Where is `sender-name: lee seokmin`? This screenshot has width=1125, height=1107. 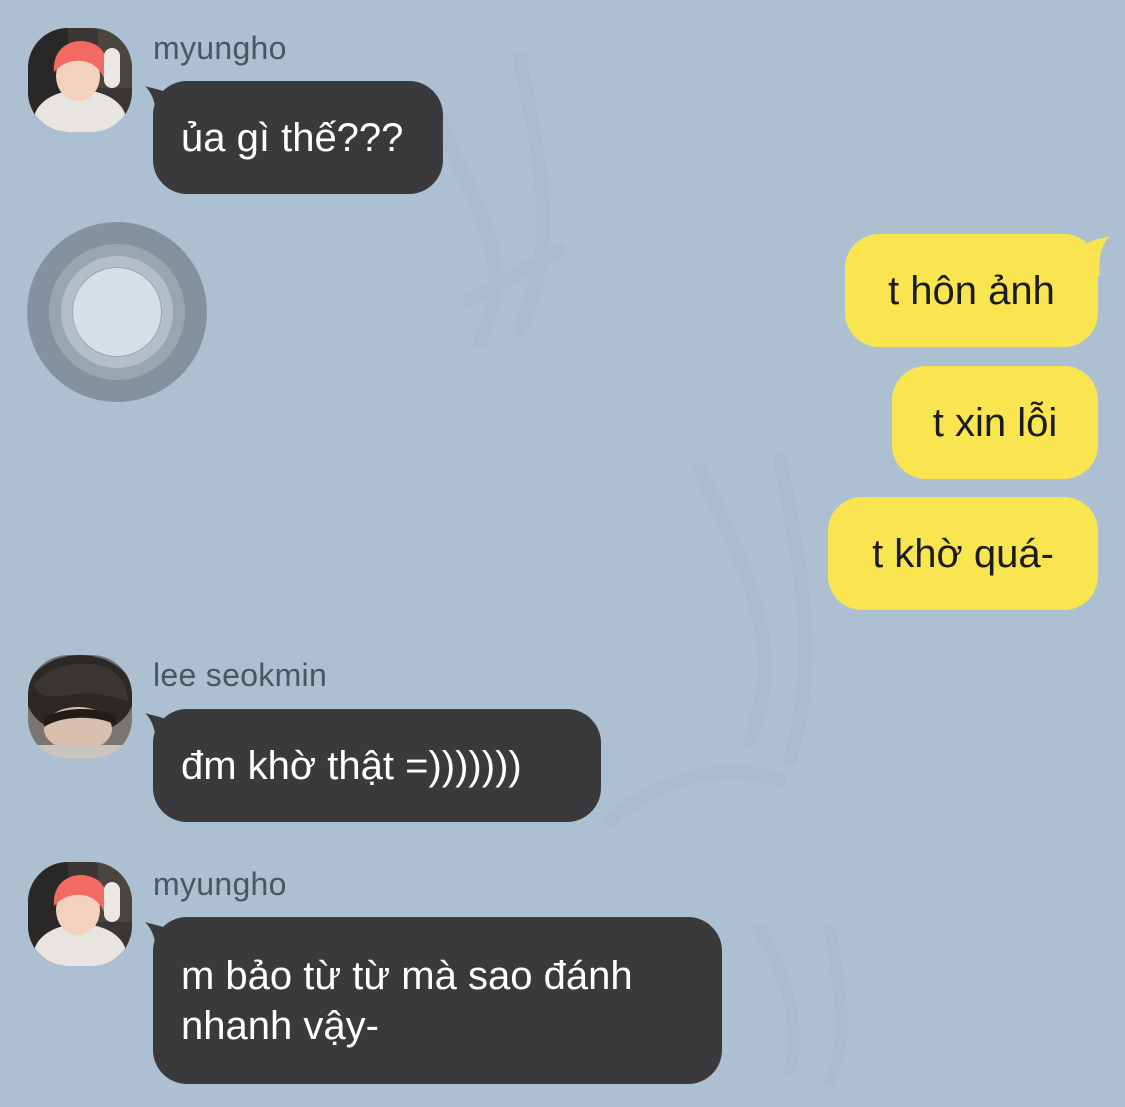 sender-name: lee seokmin is located at coordinates (240, 675).